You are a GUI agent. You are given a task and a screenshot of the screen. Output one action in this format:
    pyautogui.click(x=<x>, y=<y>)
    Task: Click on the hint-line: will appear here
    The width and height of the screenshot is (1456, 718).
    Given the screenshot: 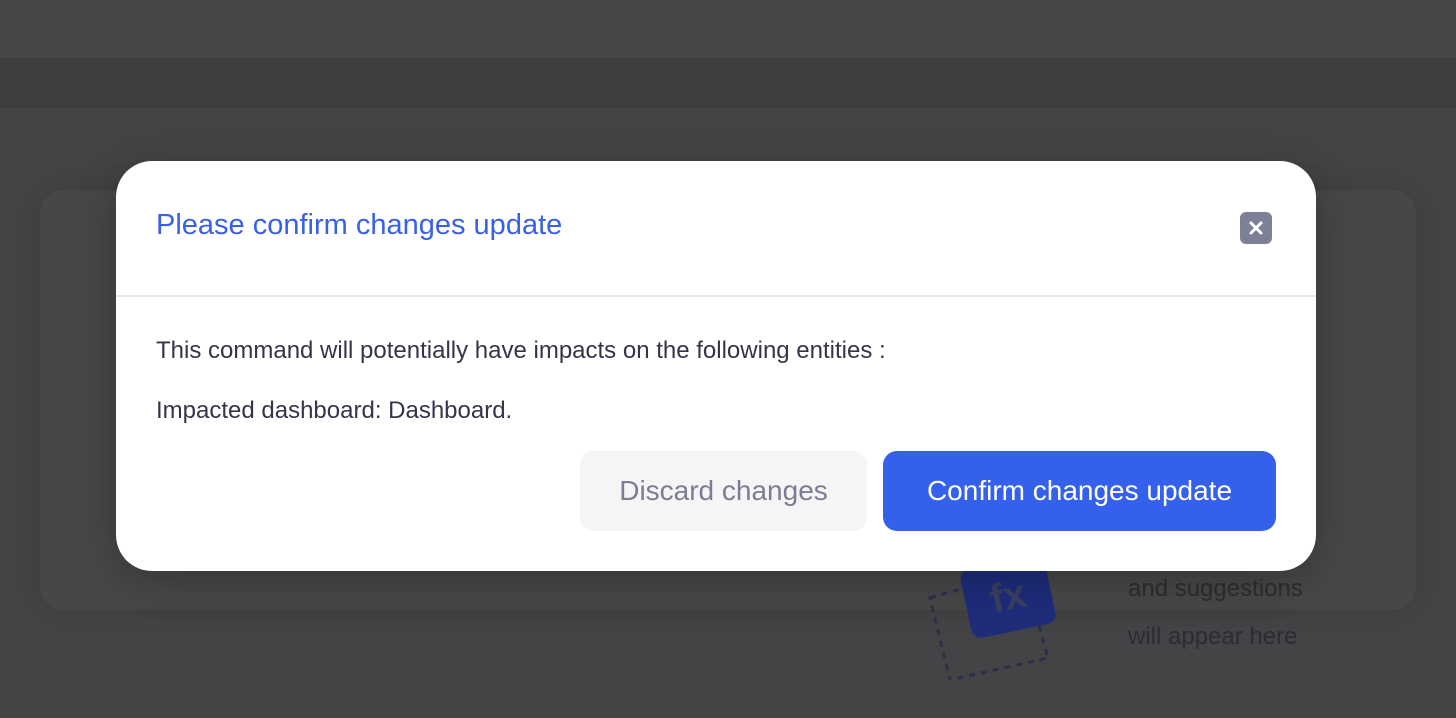 What is the action you would take?
    pyautogui.click(x=1213, y=636)
    